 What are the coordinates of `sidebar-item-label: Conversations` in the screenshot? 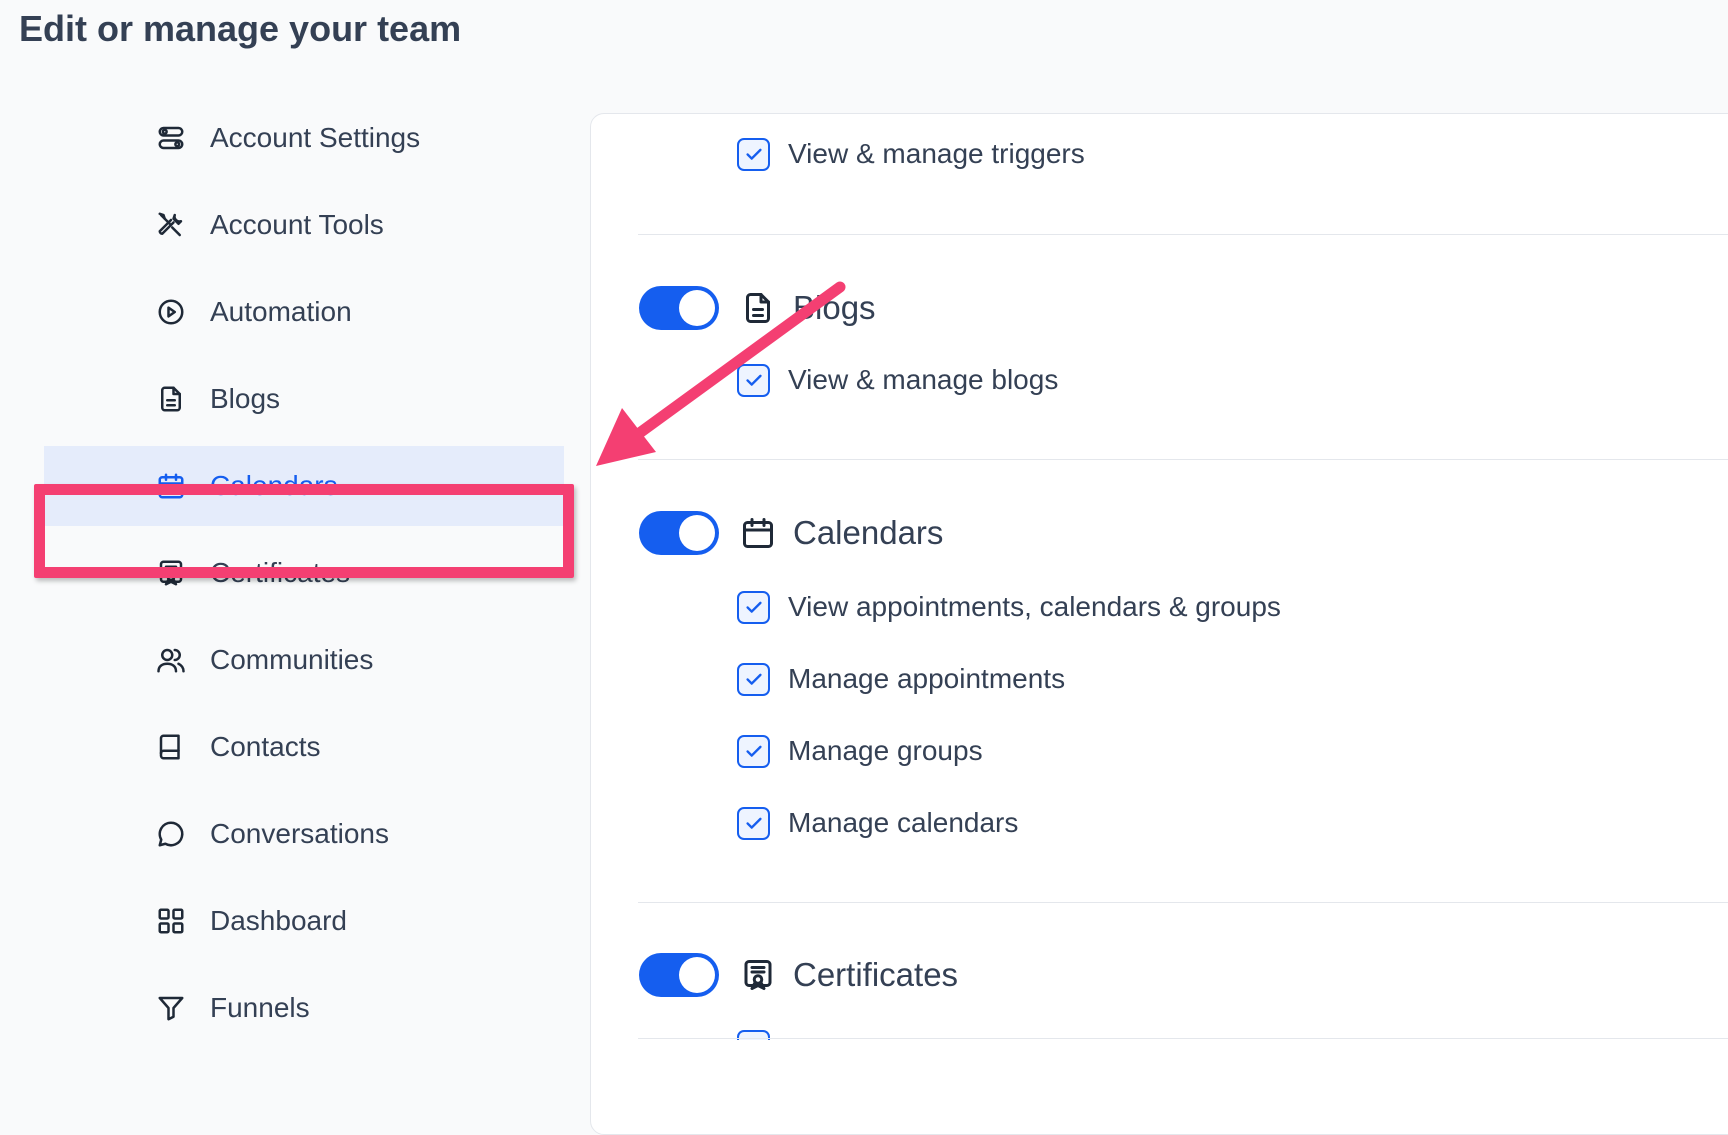 It's located at (299, 833).